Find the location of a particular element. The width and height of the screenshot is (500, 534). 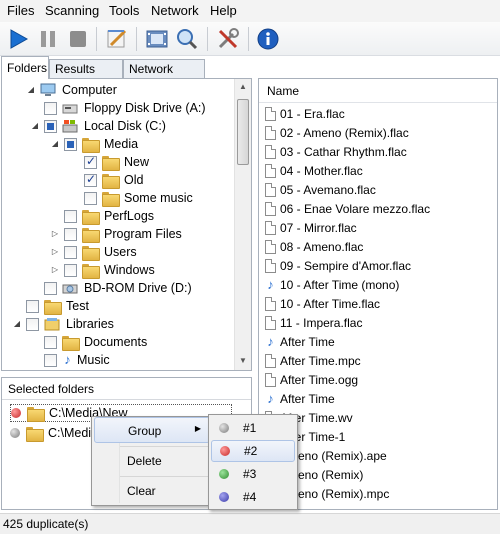

tree-item-computer: ◢ Computer is located at coordinates (71, 90).